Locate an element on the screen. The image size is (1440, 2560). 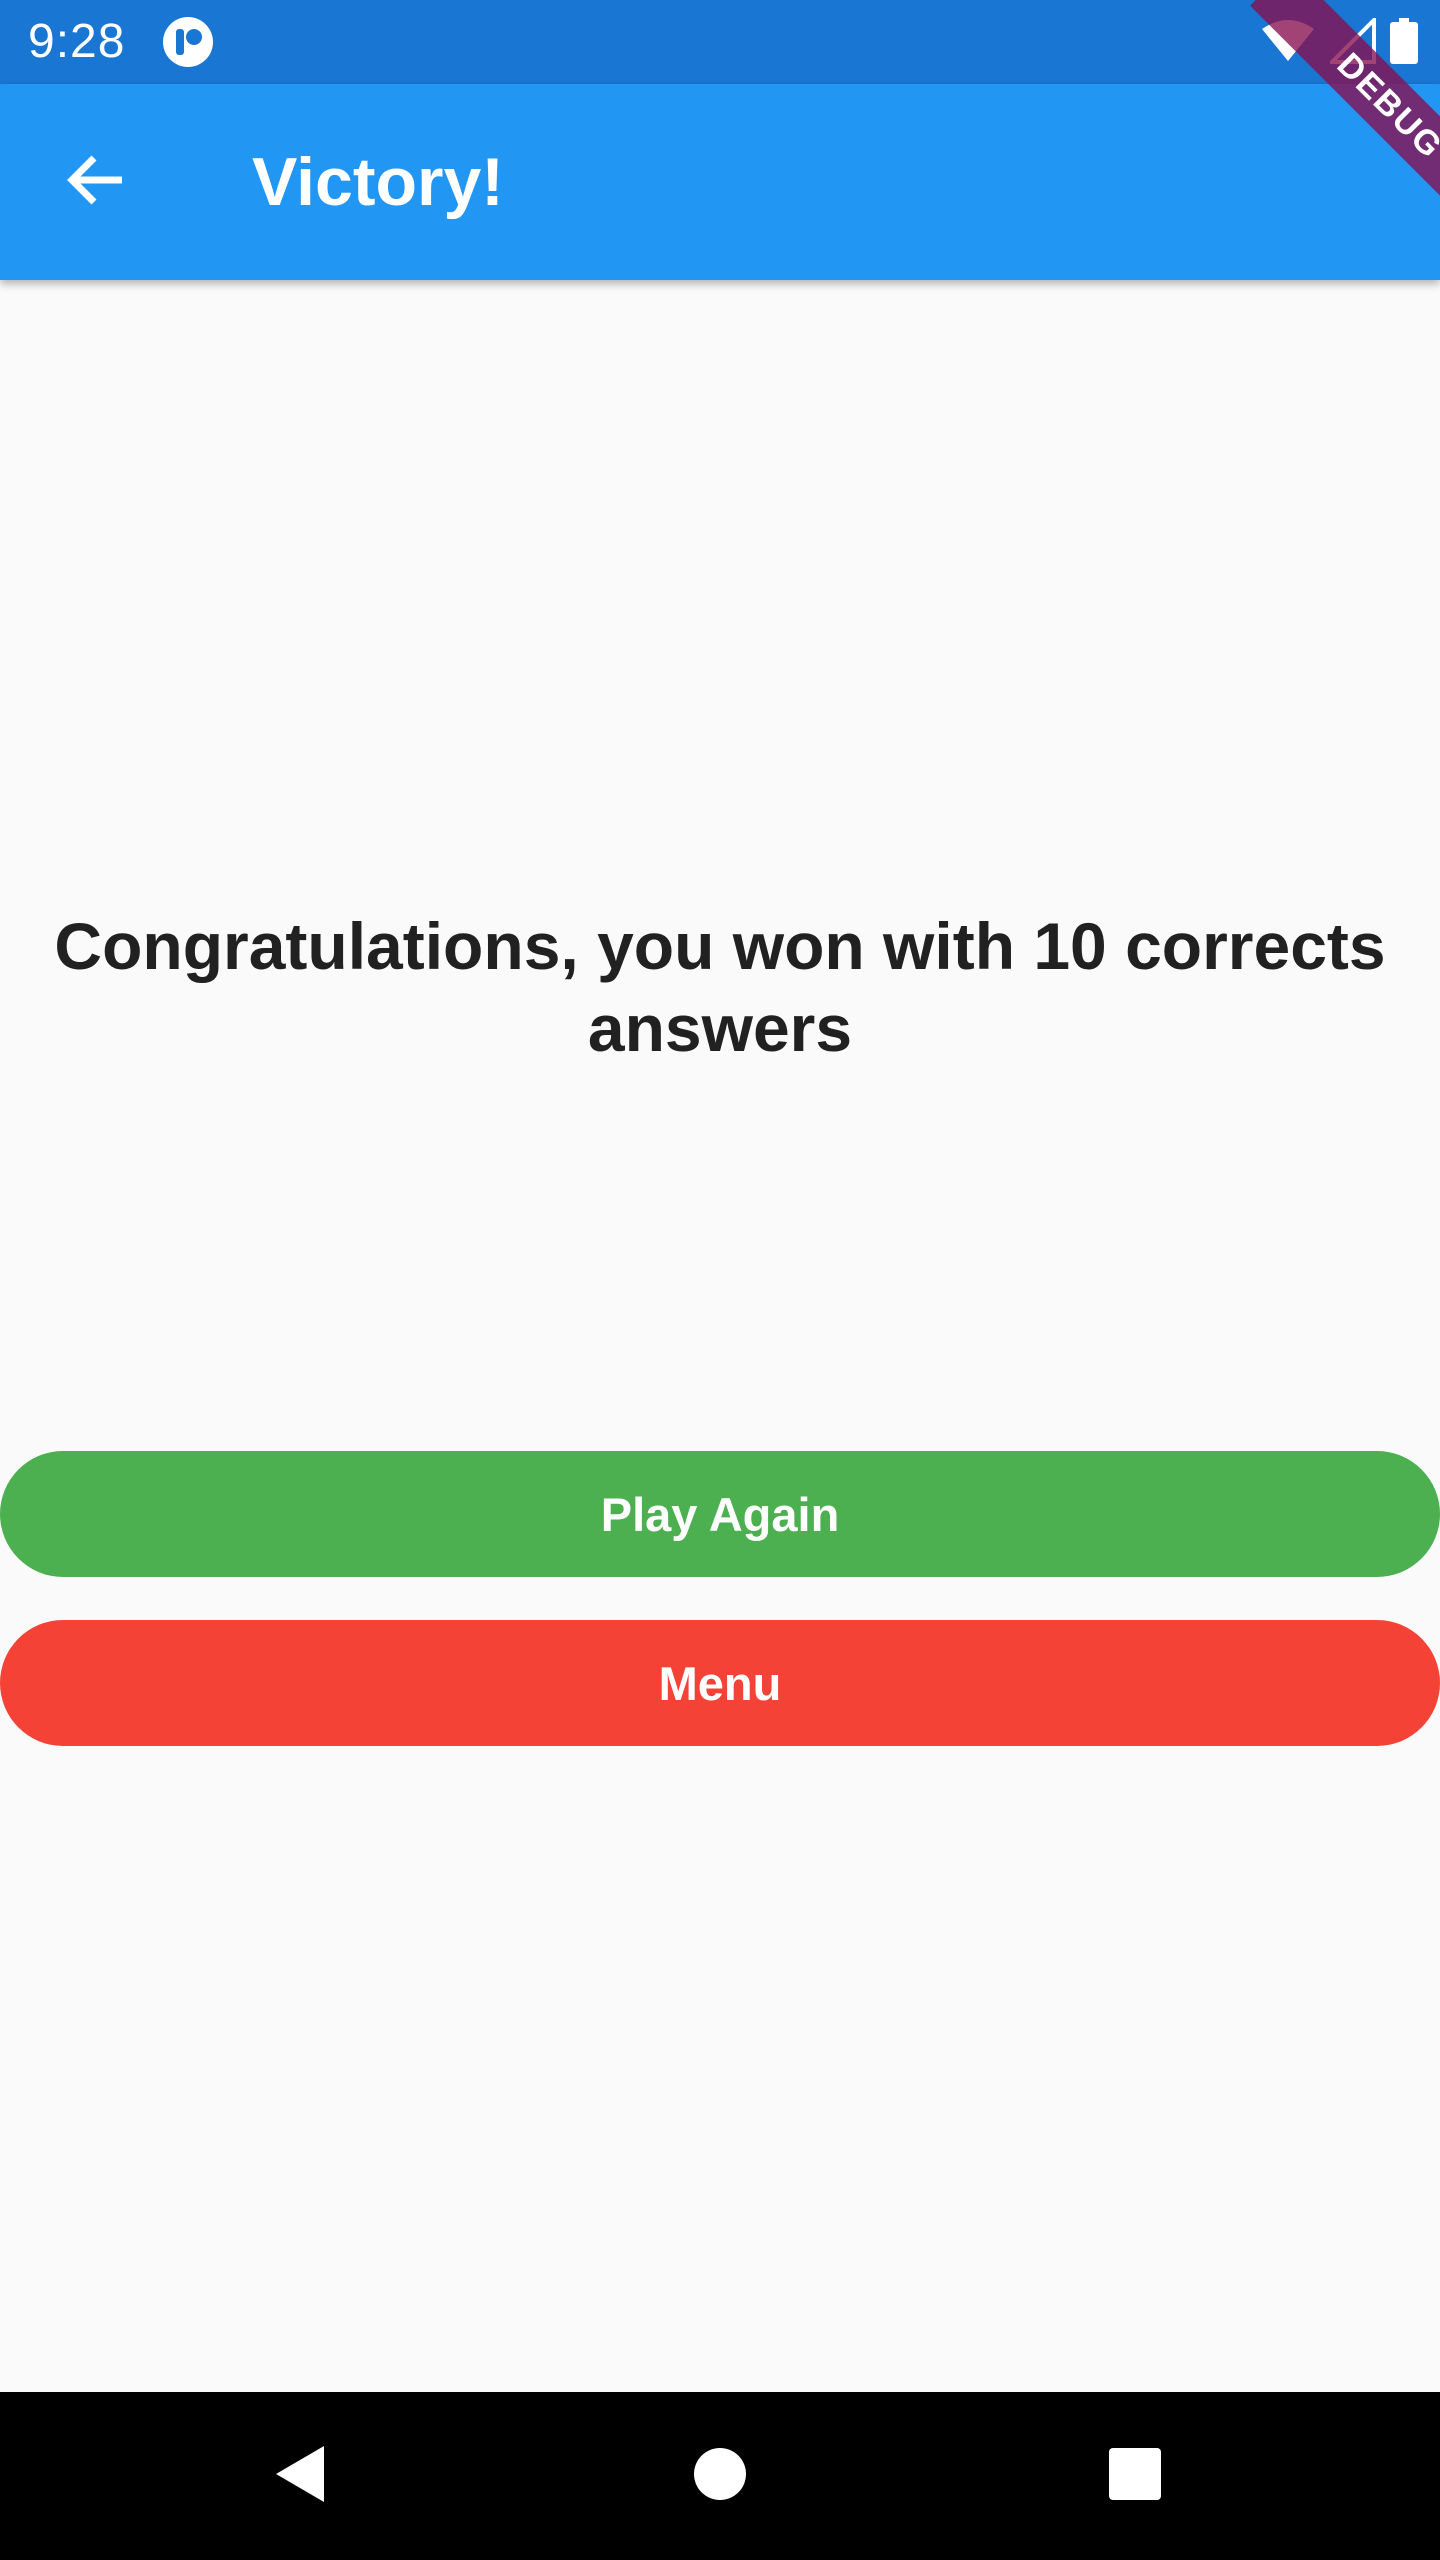
nav-recents-button is located at coordinates (1135, 2476).